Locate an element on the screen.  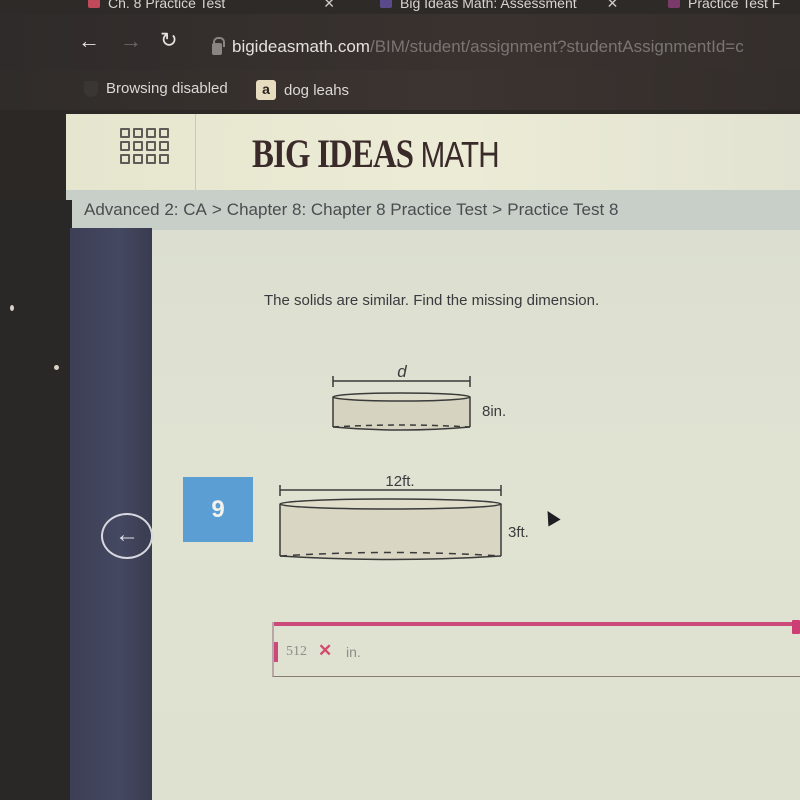
tab-label: Ch. 8 Practice Test is located at coordinates (167, 5).